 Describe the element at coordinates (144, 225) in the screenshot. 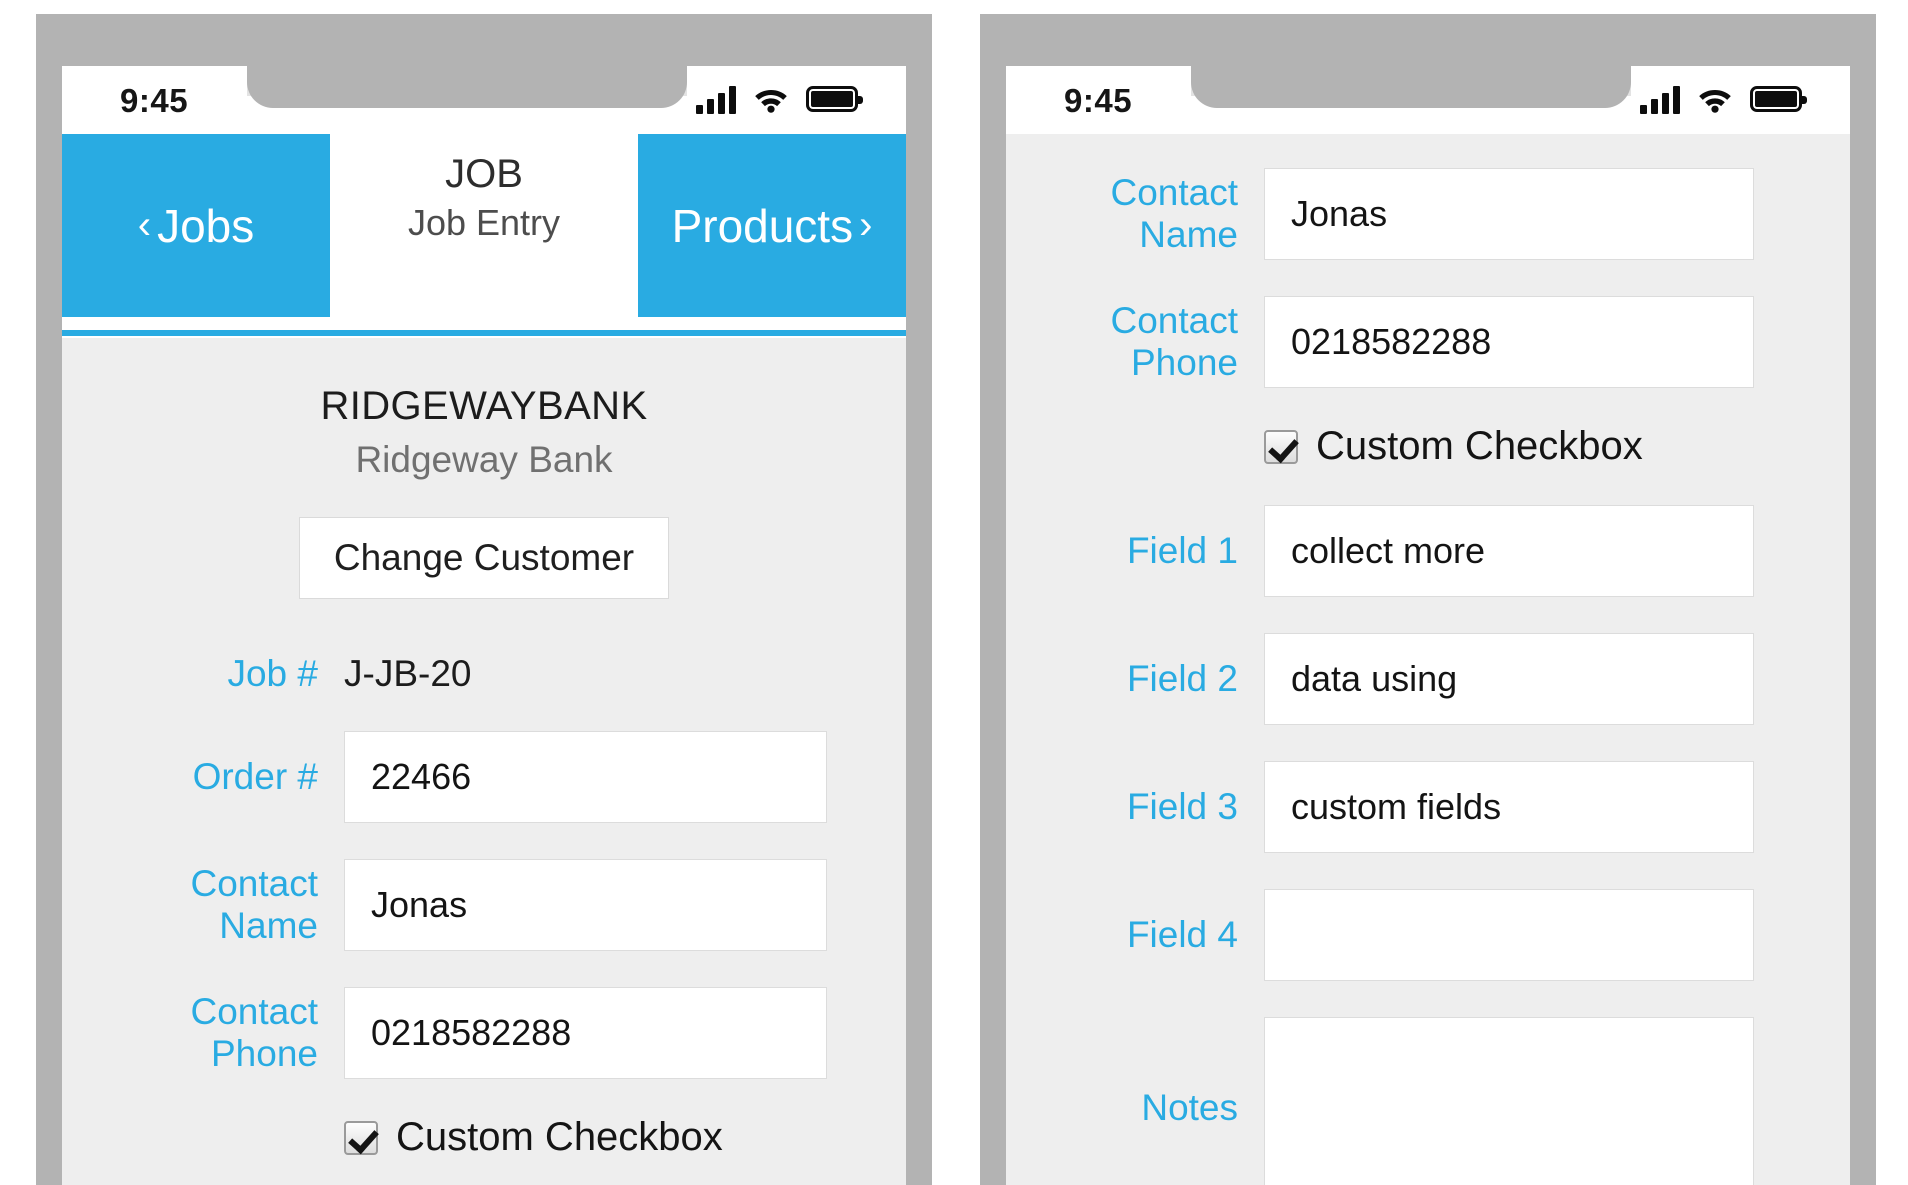

I see `chevron-left-icon: ‹` at that location.